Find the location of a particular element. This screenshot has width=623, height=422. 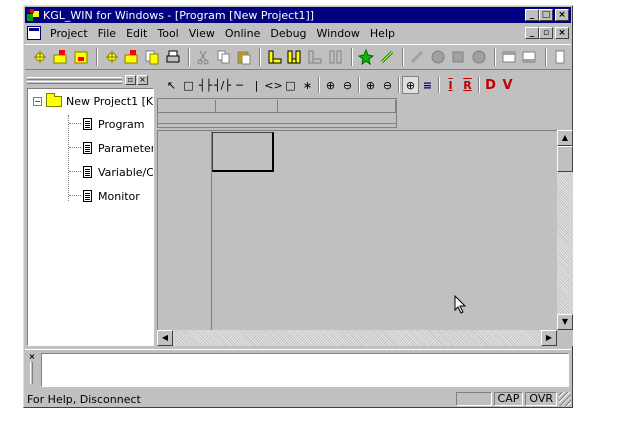

scroll-down-button: ▼ is located at coordinates (565, 322).